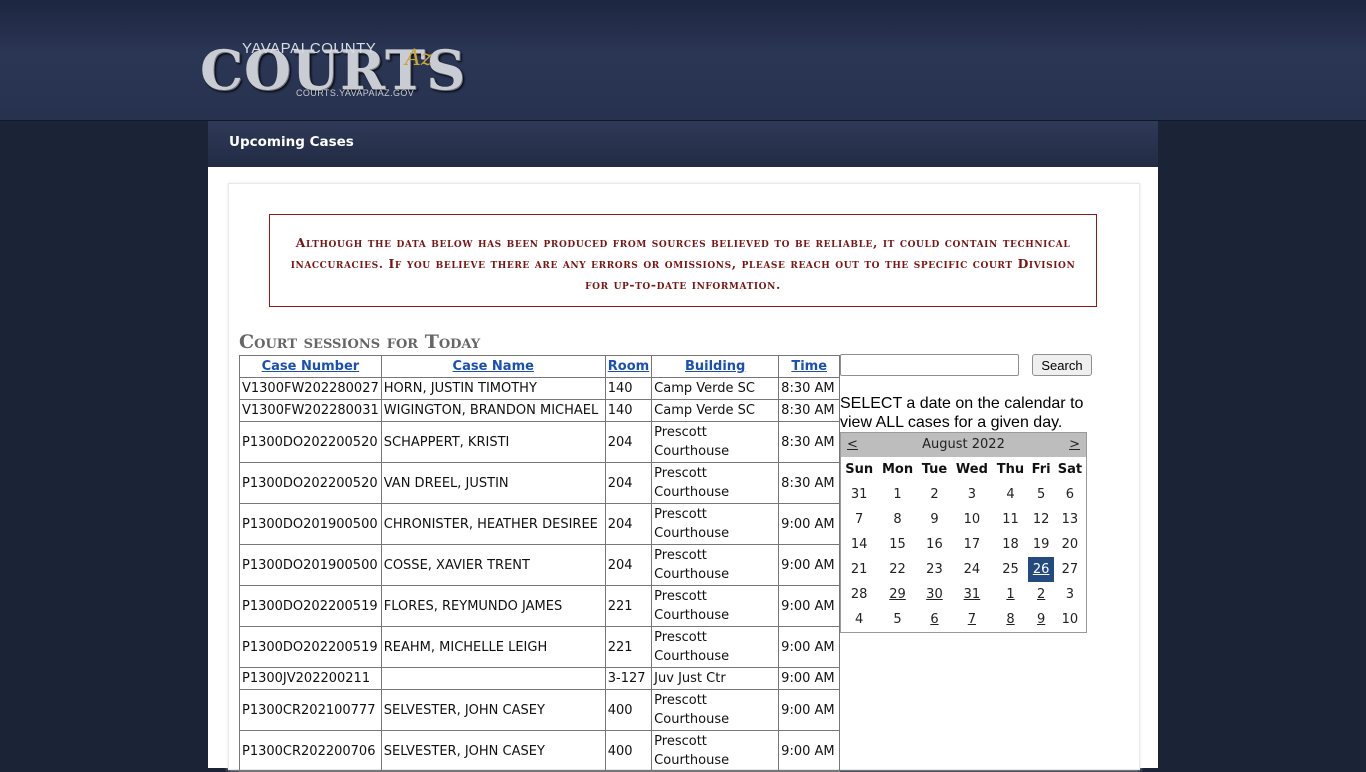 Image resolution: width=1366 pixels, height=772 pixels. I want to click on logo-state-text: Az, so click(419, 58).